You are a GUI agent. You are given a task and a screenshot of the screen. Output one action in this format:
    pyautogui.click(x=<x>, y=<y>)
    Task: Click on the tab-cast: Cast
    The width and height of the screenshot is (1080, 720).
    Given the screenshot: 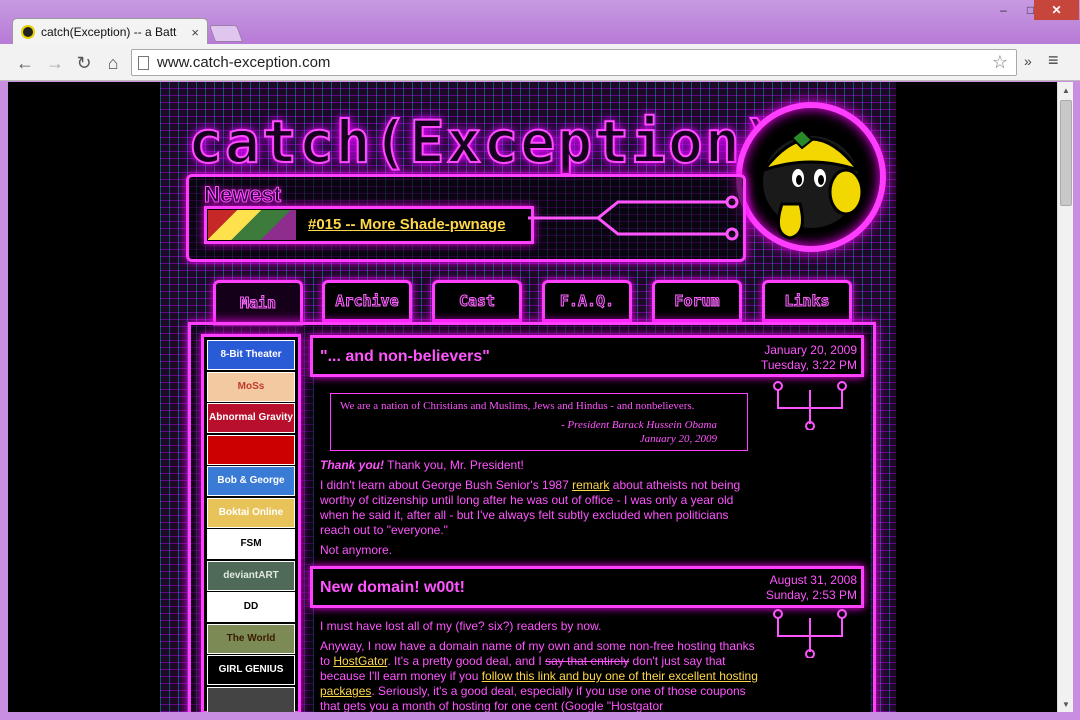 What is the action you would take?
    pyautogui.click(x=477, y=301)
    